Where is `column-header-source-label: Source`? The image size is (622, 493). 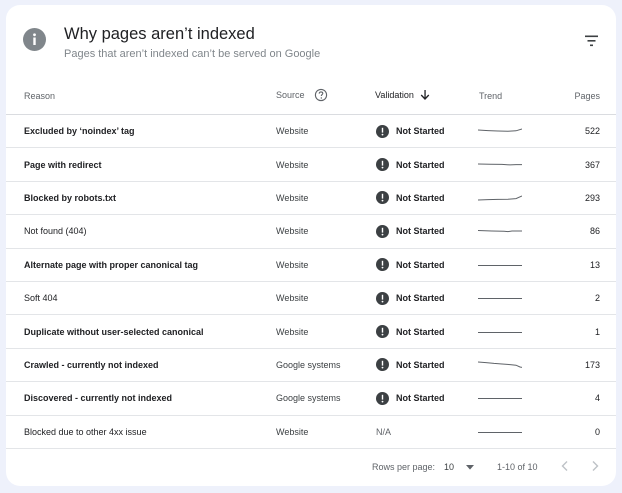
column-header-source-label: Source is located at coordinates (290, 95).